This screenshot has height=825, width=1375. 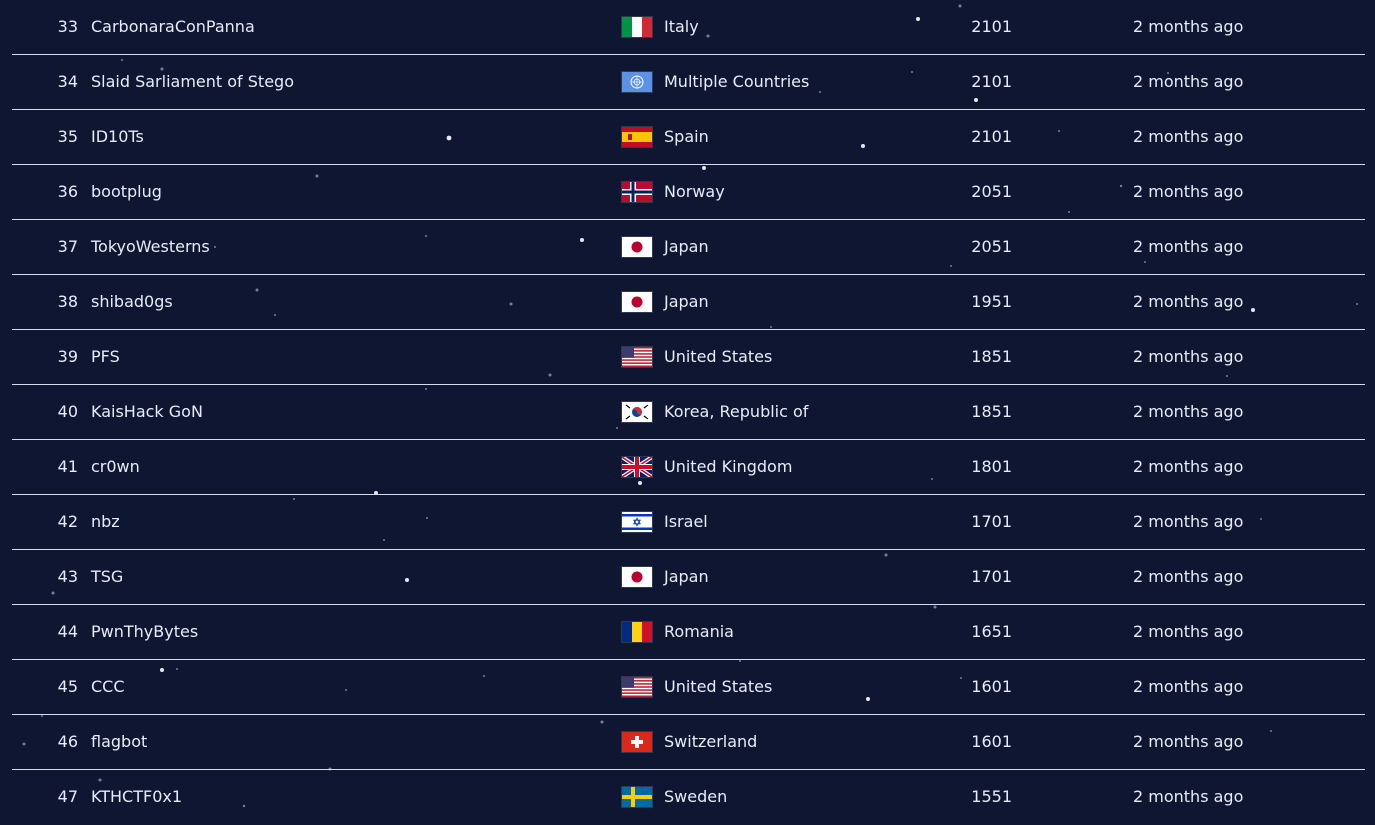 What do you see at coordinates (150, 247) in the screenshot?
I see `team-name-link: TokyoWesterns` at bounding box center [150, 247].